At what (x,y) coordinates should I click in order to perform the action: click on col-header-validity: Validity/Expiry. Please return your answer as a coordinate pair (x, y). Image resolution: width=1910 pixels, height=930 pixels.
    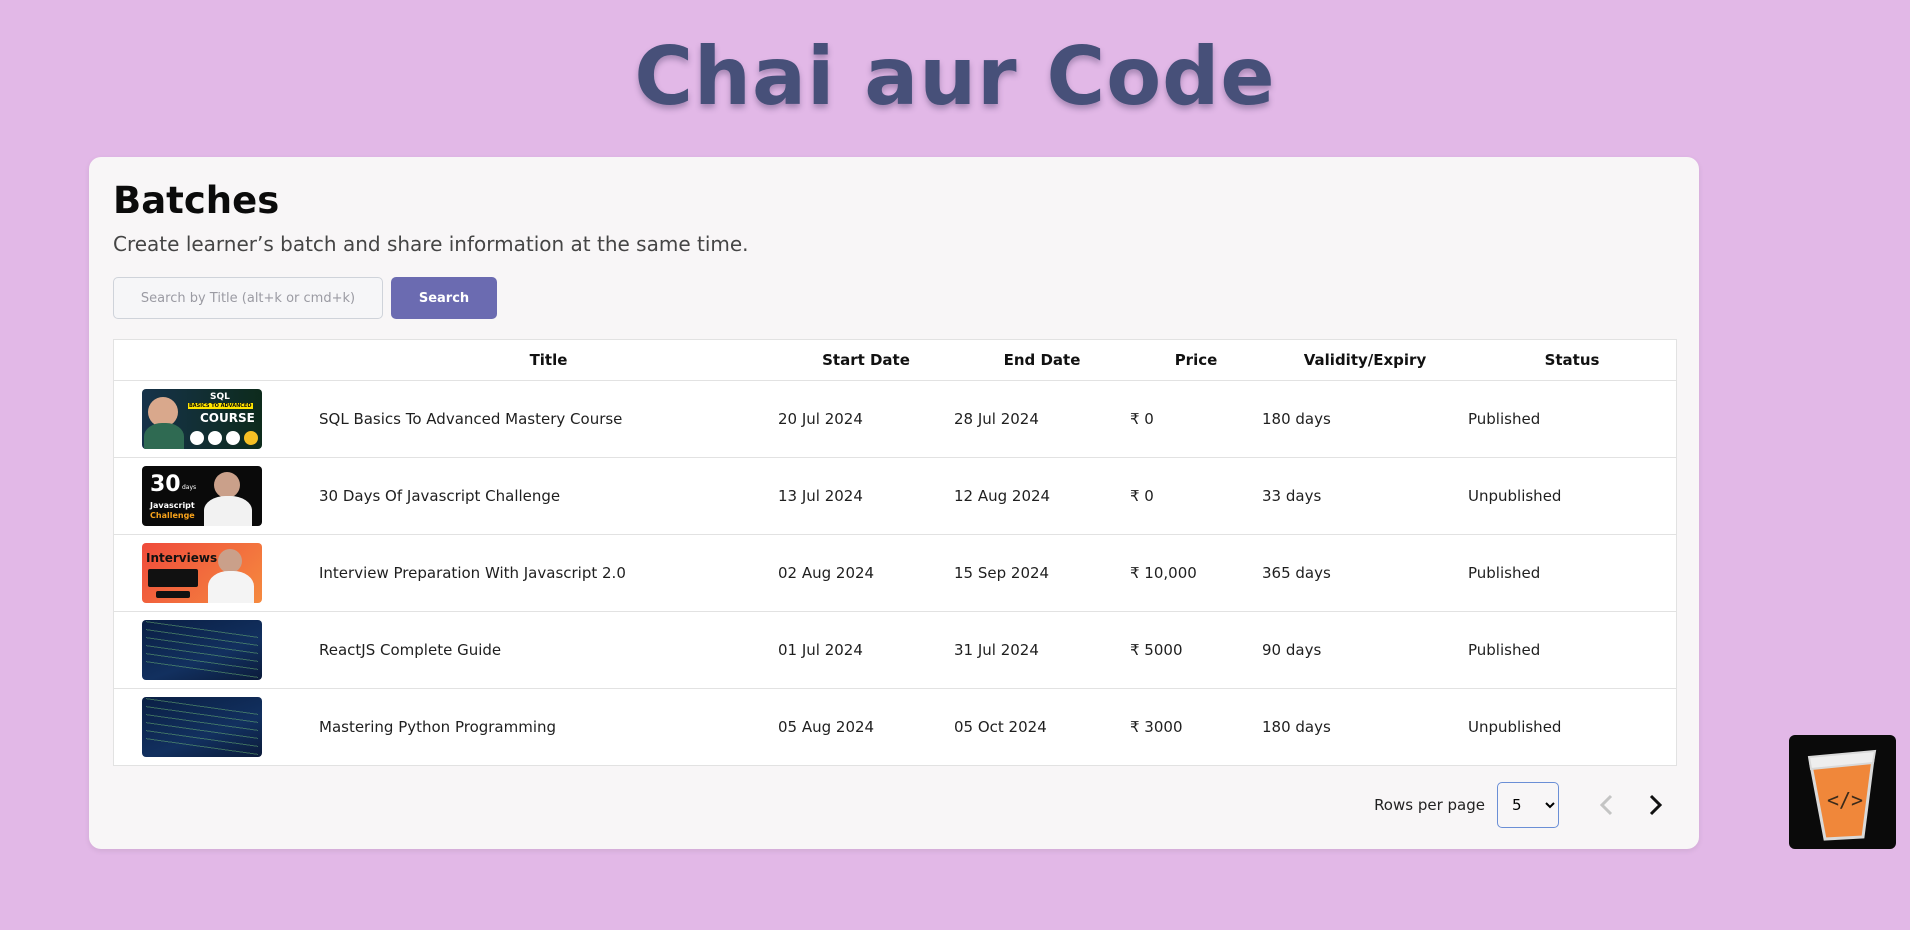
    Looking at the image, I should click on (1365, 360).